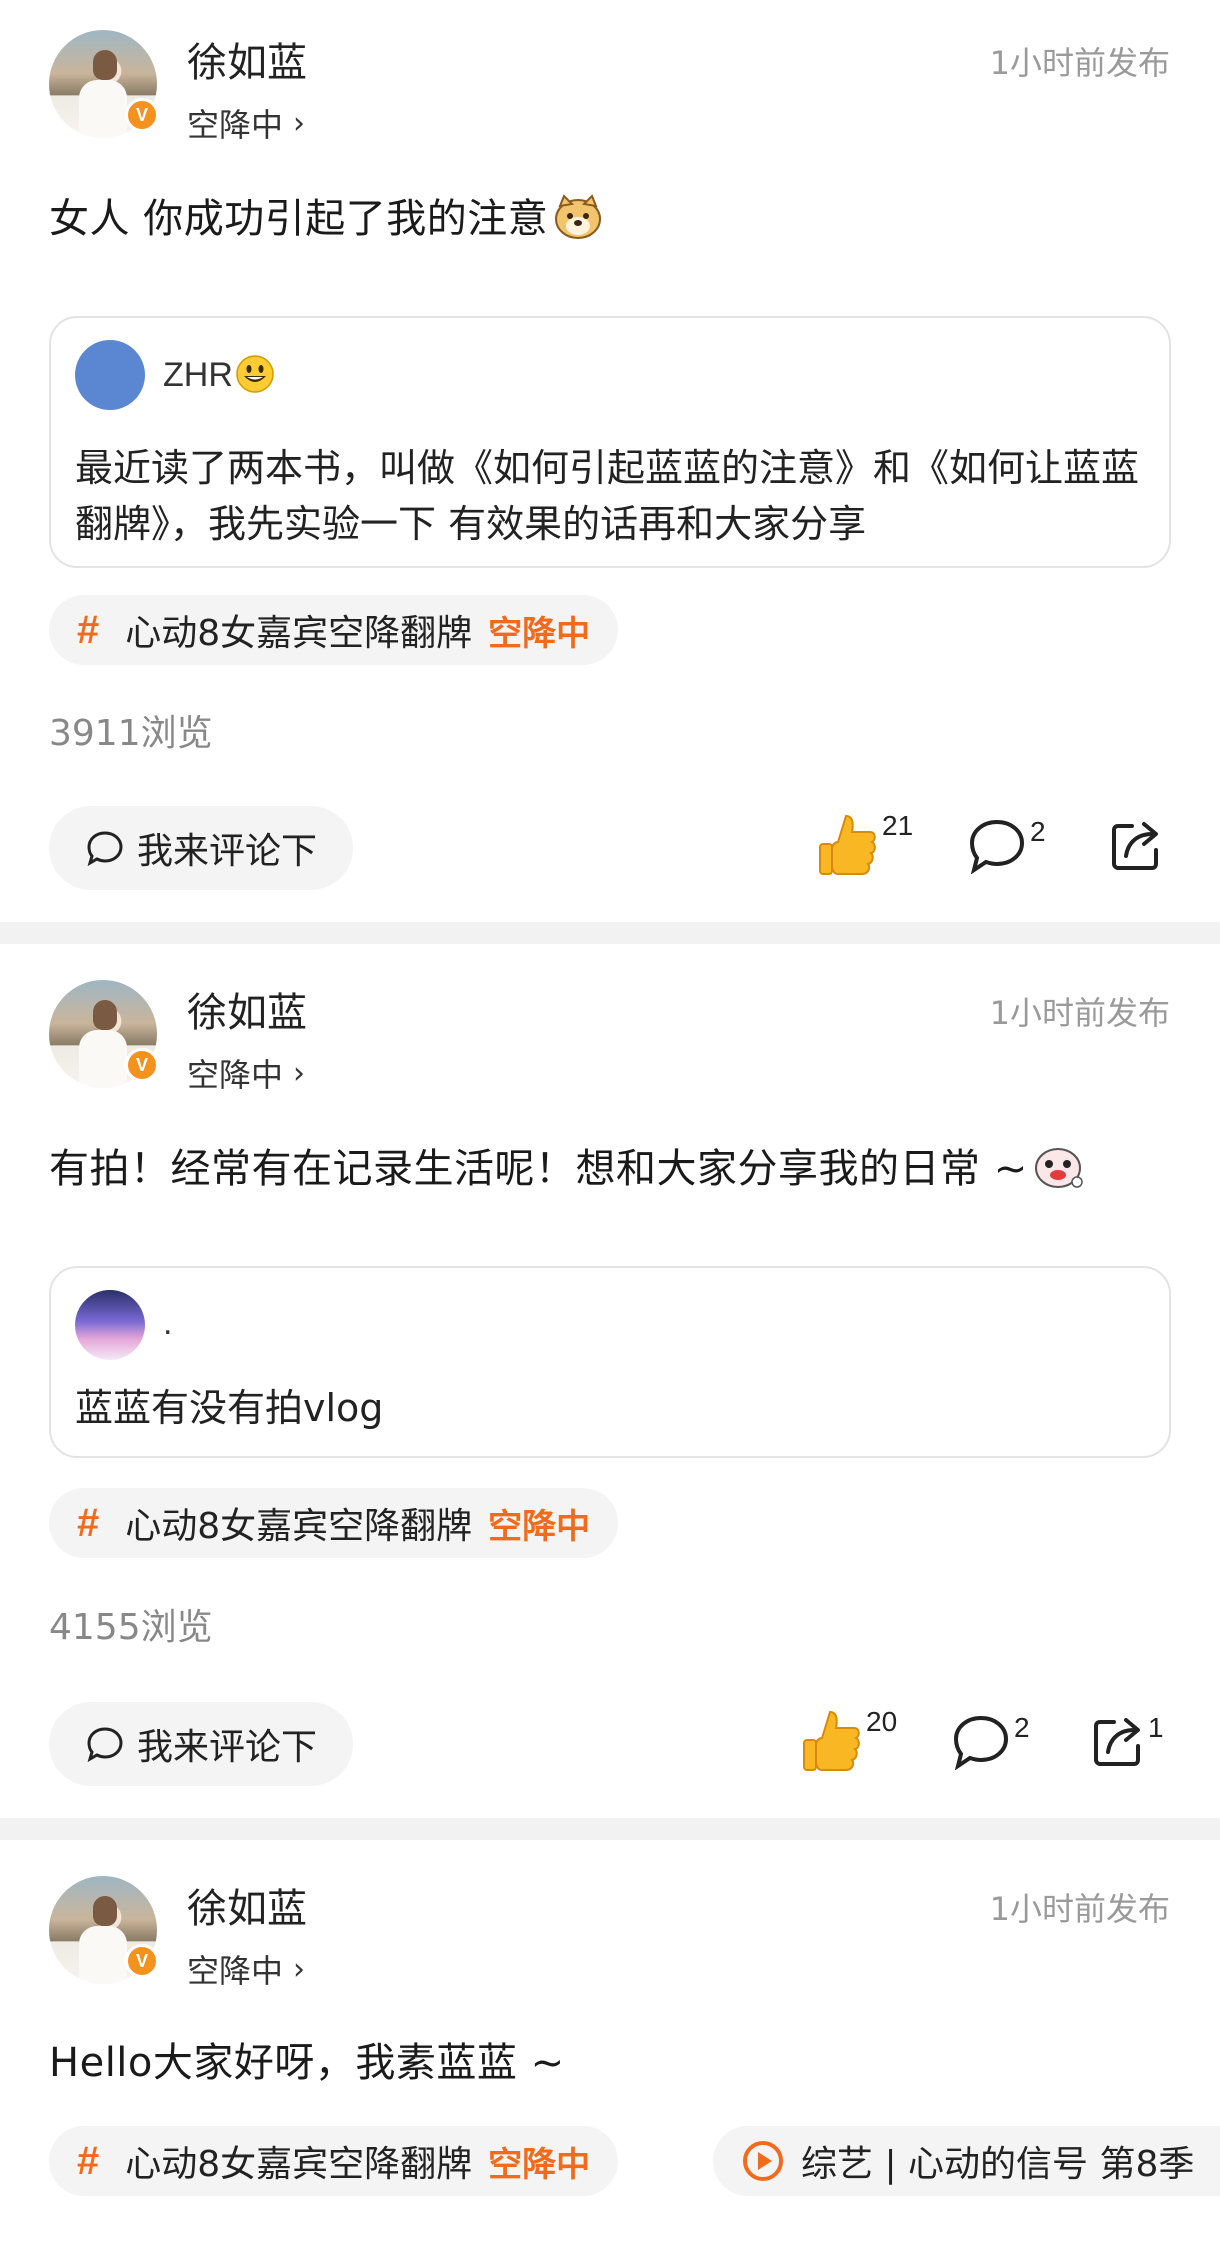 The height and width of the screenshot is (2241, 1220). What do you see at coordinates (763, 2161) in the screenshot?
I see `play-circle-icon` at bounding box center [763, 2161].